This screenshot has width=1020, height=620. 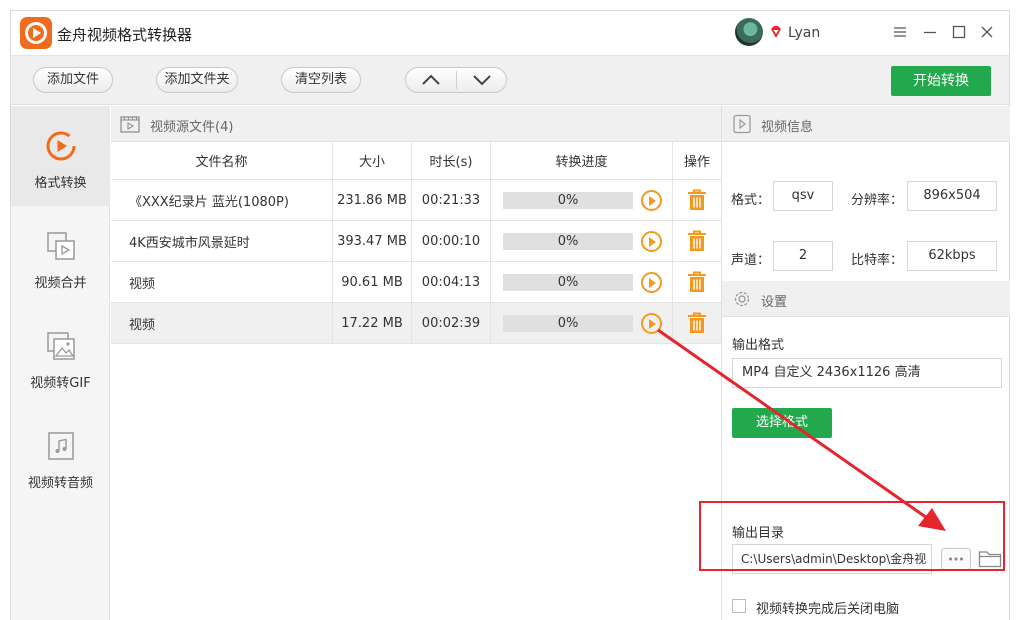 I want to click on move-buttons, so click(x=456, y=80).